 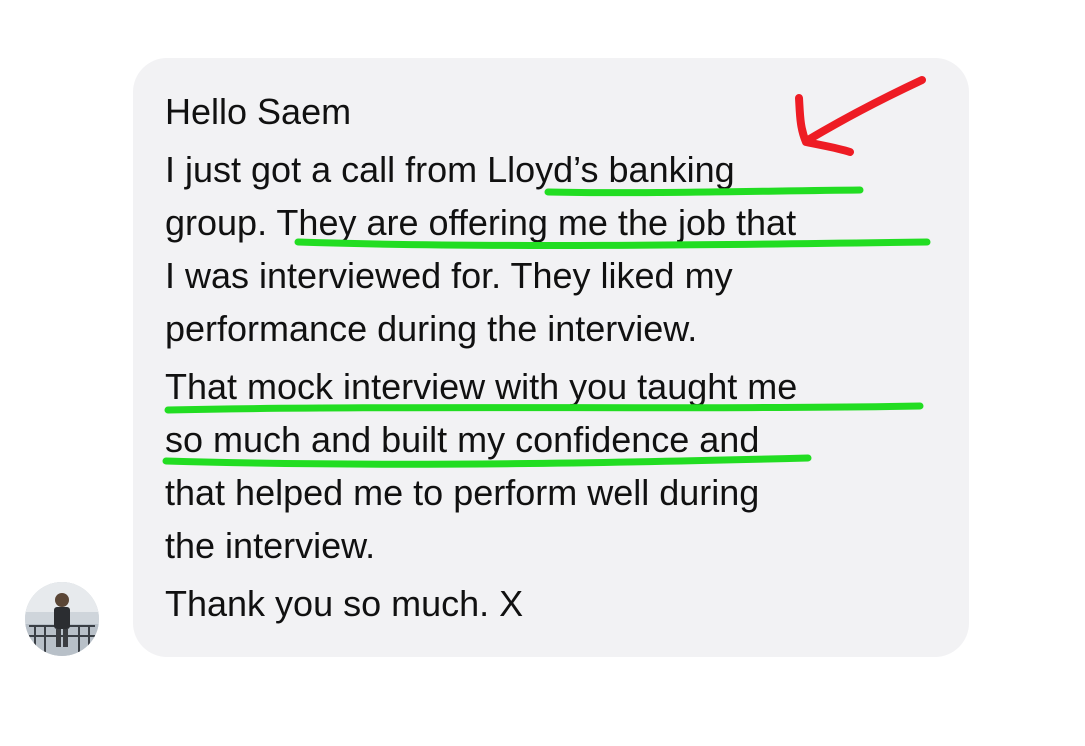 I want to click on person-photo-icon, so click(x=62, y=619).